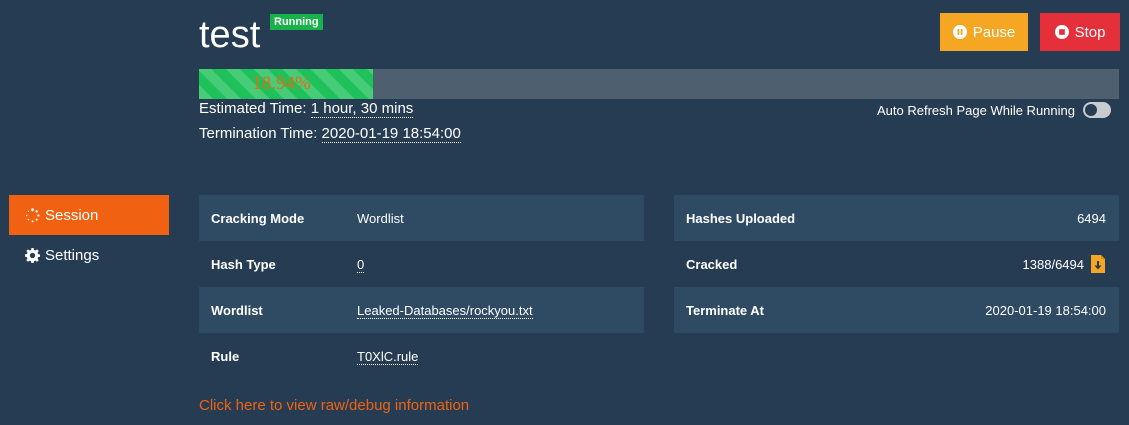 The image size is (1129, 425). I want to click on row-value: Leaked-Databases/rockyou.txt, so click(500, 310).